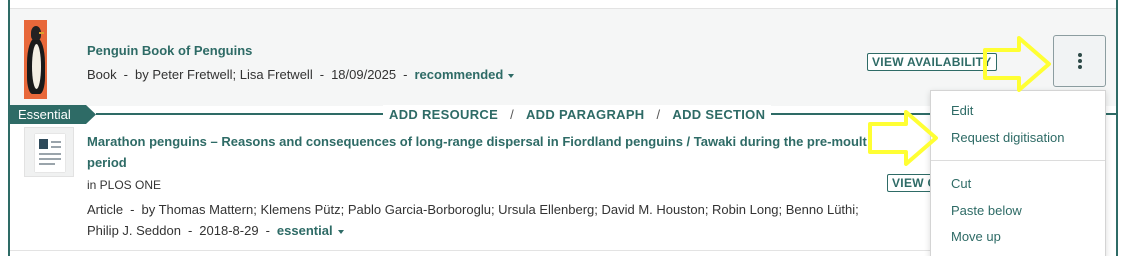 Image resolution: width=1135 pixels, height=256 pixels. I want to click on authors: by Peter Fretwell; Lisa Fretwell, so click(223, 74).